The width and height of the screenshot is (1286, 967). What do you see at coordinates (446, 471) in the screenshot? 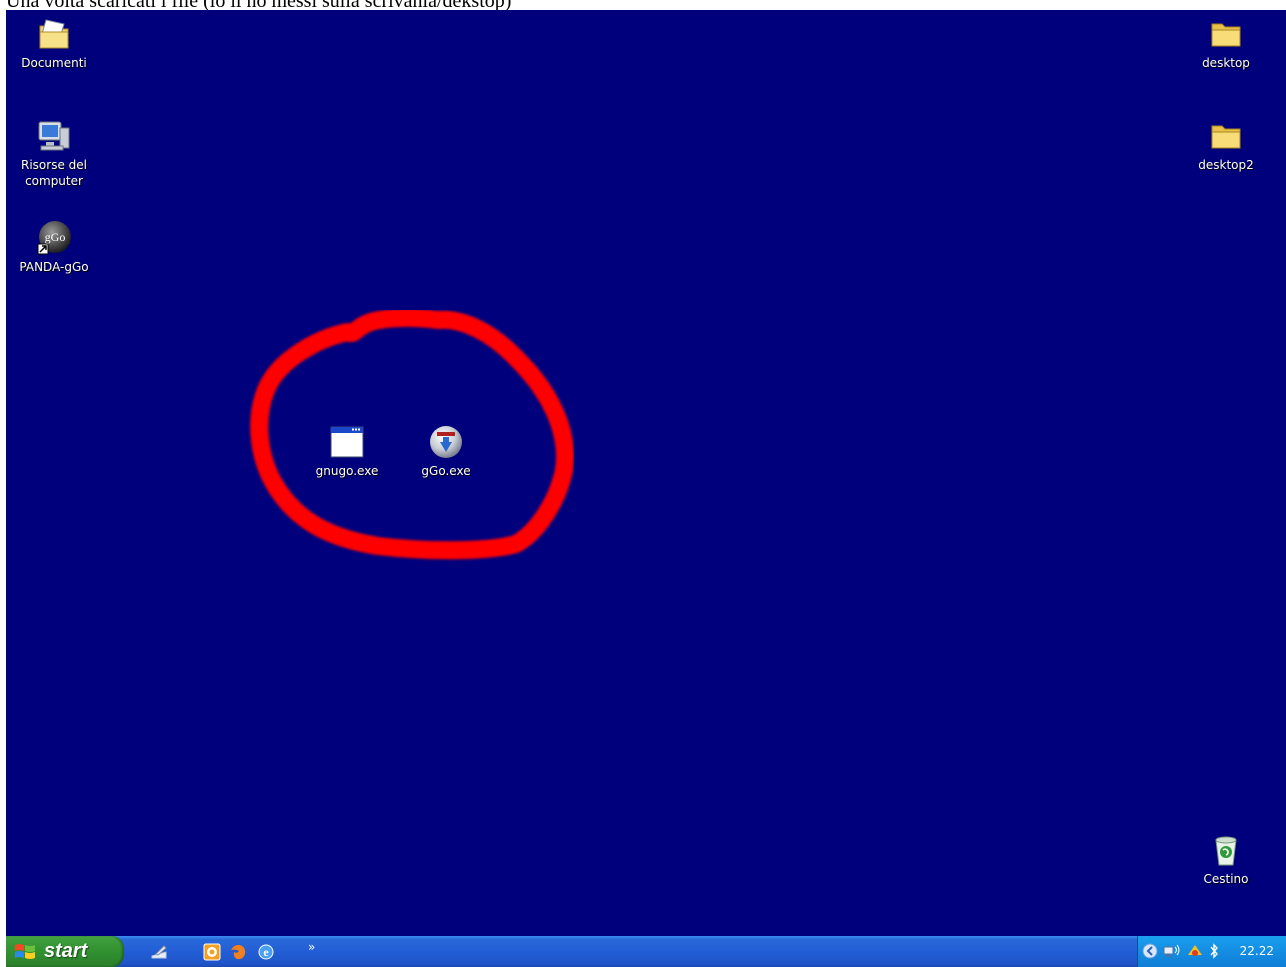
I see `desktop-icon-label: gGo.exe` at bounding box center [446, 471].